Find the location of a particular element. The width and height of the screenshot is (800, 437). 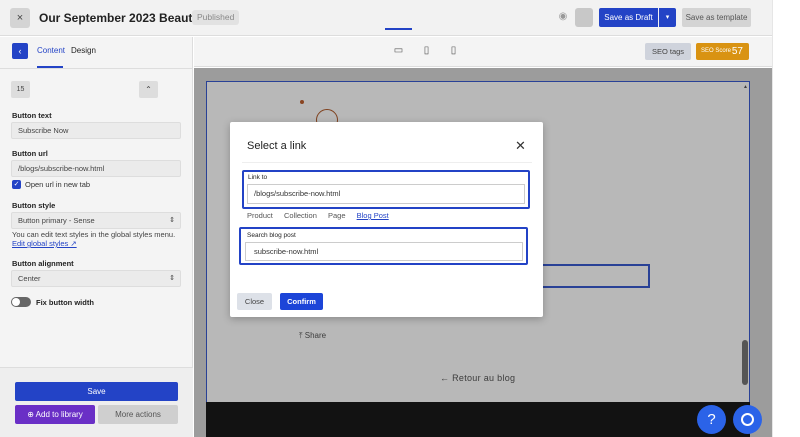

fix-width-toggle is located at coordinates (21, 302).